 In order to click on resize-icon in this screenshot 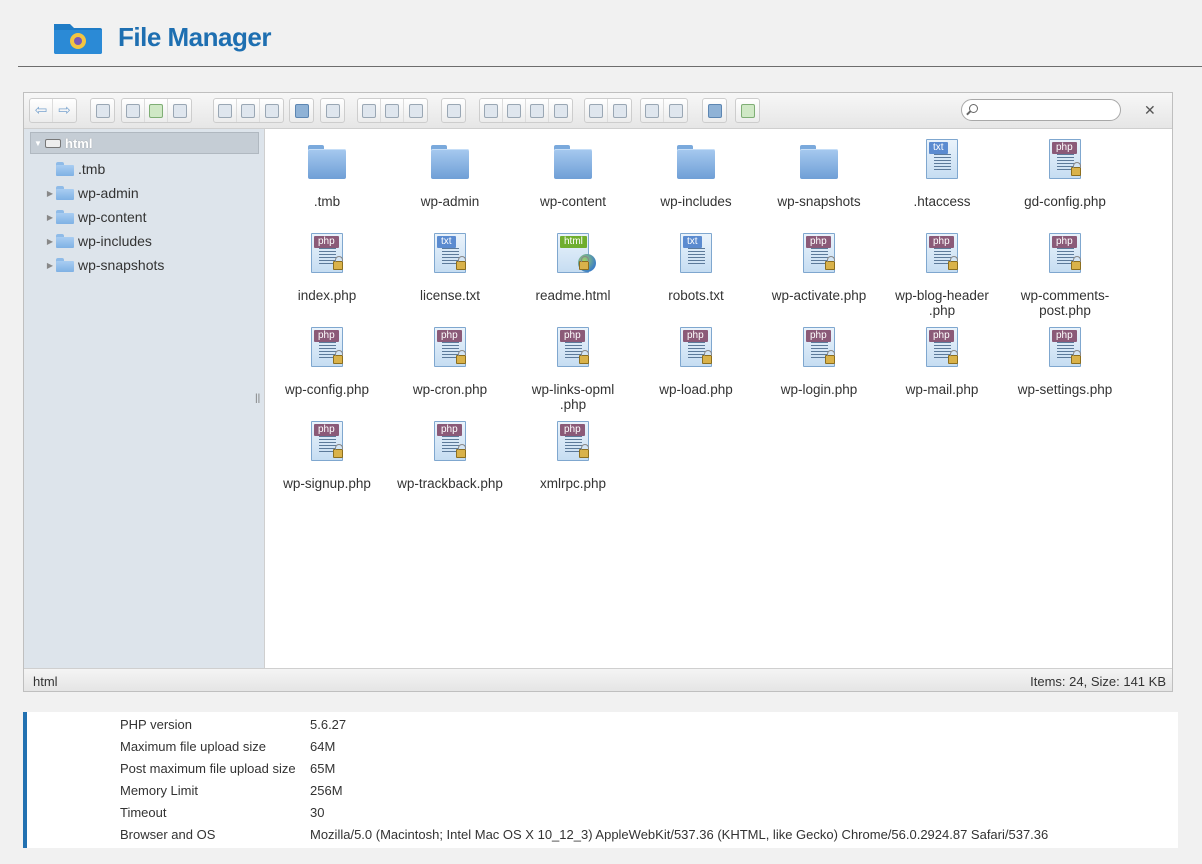, I will do `click(560, 110)`.